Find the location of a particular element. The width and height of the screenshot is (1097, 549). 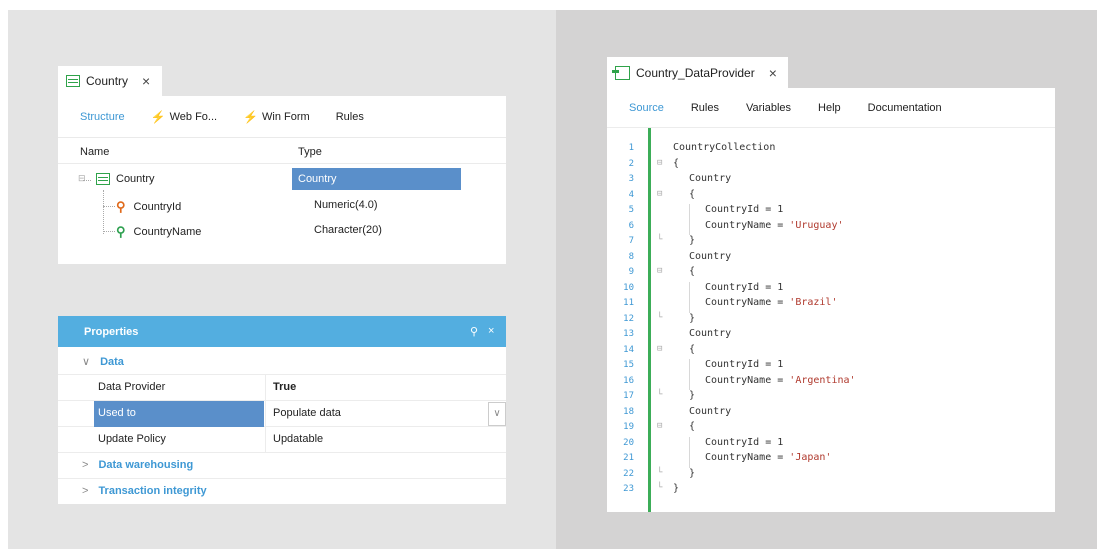

code-token: CountryCollection is located at coordinates (724, 147).